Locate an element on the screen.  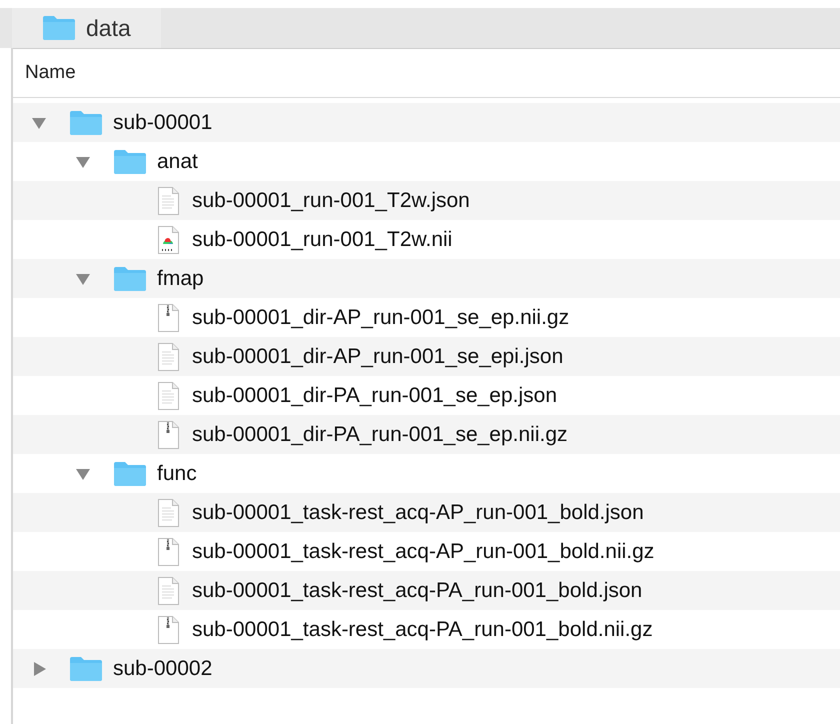
expand-triangle-icon is located at coordinates (39, 669).